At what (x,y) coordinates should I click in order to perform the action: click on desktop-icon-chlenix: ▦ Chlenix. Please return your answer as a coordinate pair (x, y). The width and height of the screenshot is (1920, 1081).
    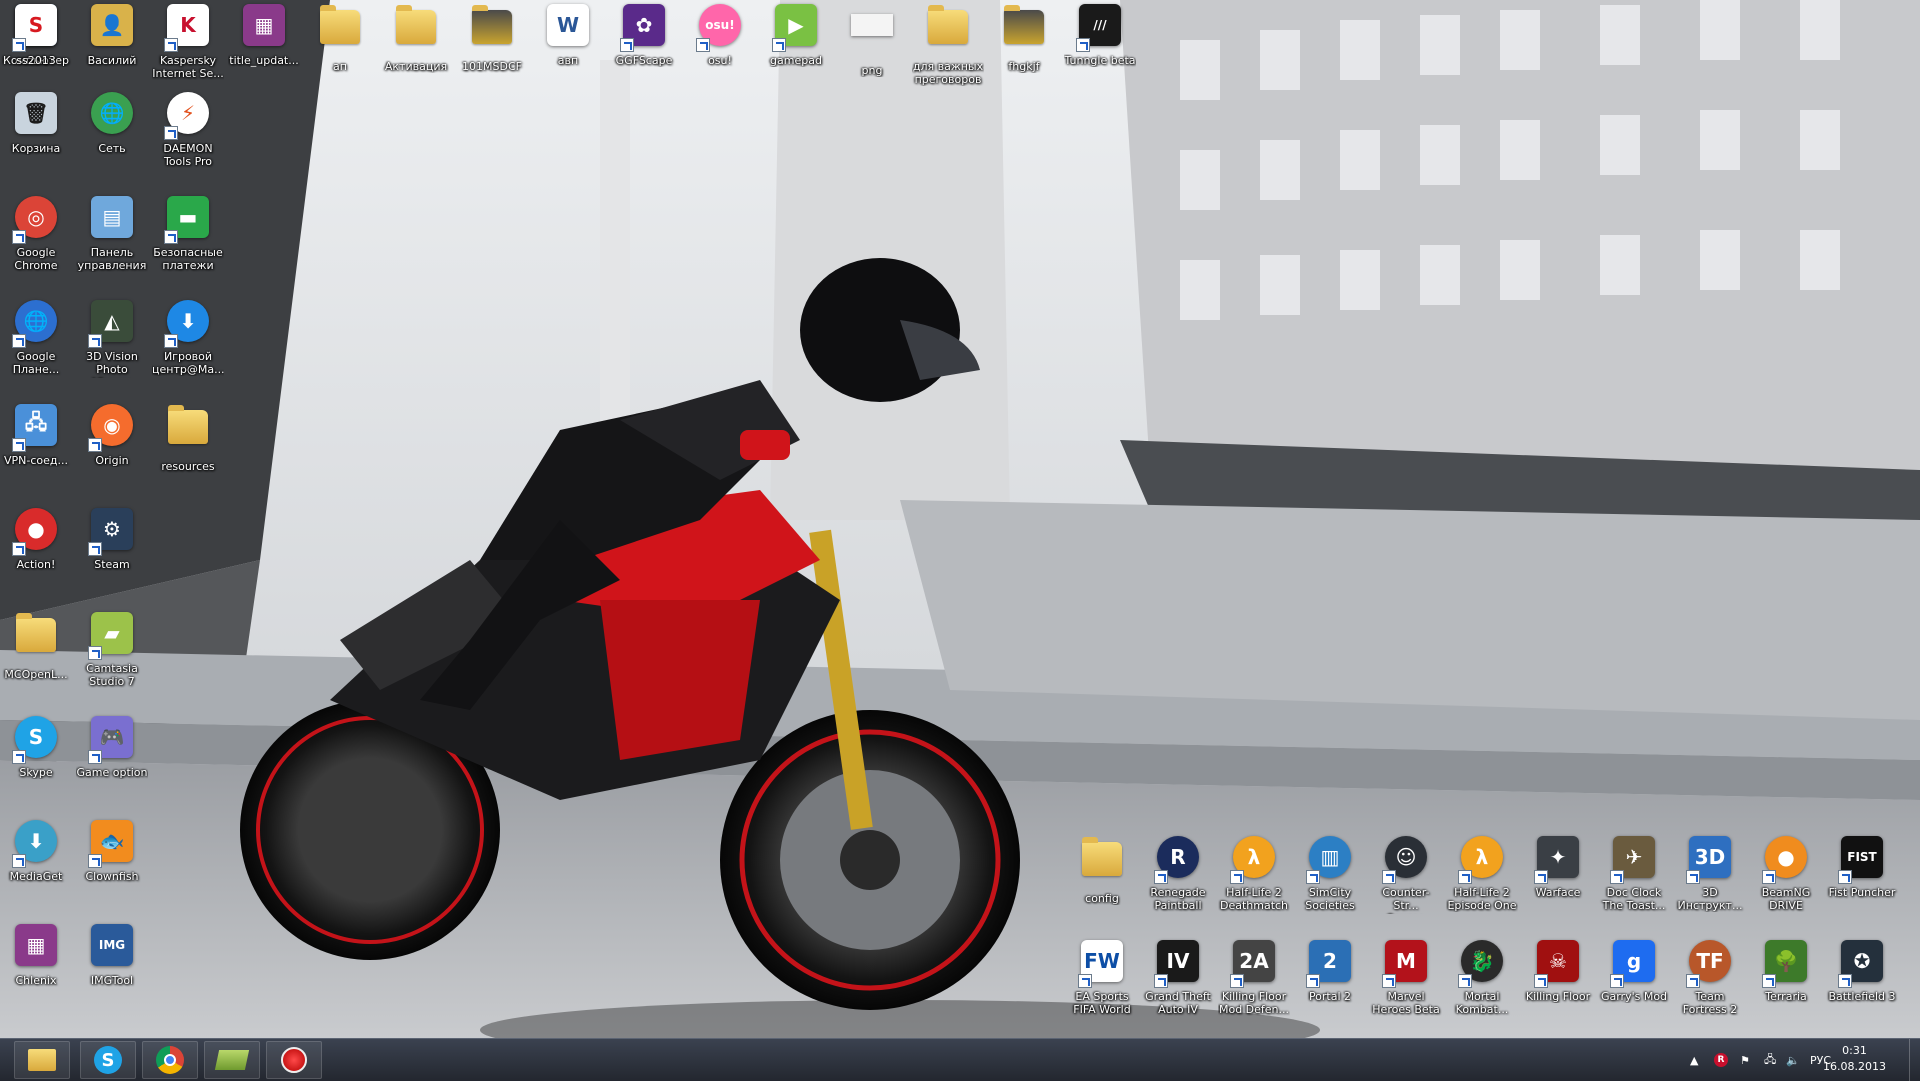
    Looking at the image, I should click on (36, 968).